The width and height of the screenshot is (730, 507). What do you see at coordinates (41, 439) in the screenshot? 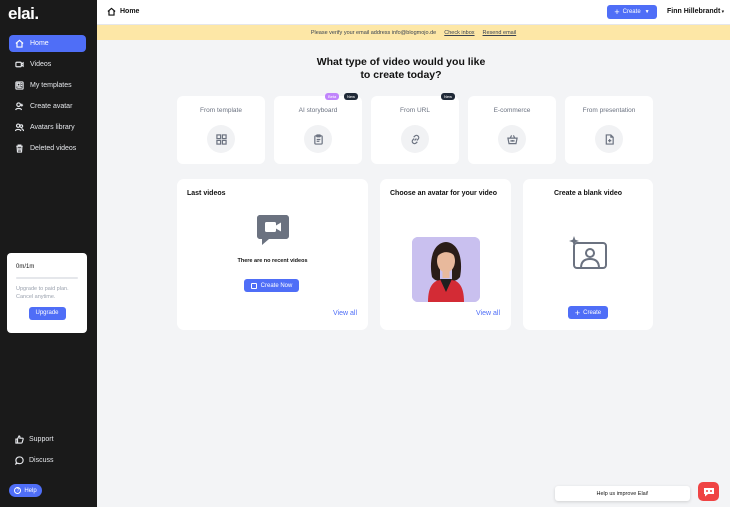
I see `sidebar-item-label: Support` at bounding box center [41, 439].